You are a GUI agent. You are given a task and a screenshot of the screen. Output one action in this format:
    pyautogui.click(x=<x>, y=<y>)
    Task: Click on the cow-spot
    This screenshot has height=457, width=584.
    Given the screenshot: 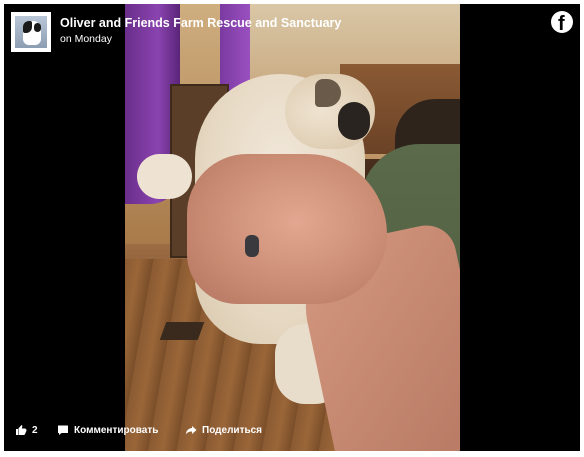 What is the action you would take?
    pyautogui.click(x=37, y=27)
    